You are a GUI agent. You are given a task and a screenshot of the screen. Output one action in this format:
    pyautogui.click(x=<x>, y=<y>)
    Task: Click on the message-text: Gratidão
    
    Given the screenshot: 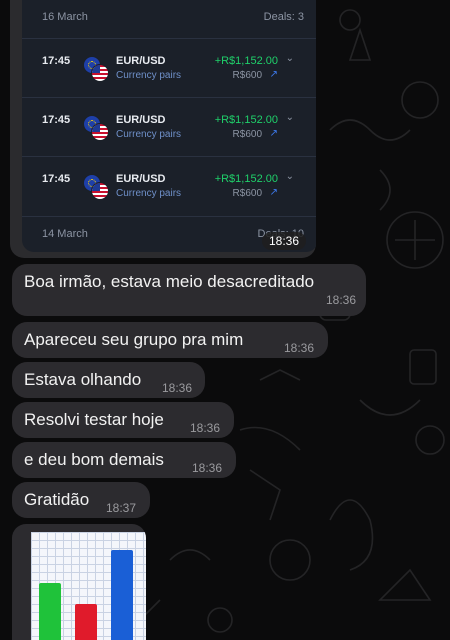 What is the action you would take?
    pyautogui.click(x=57, y=499)
    